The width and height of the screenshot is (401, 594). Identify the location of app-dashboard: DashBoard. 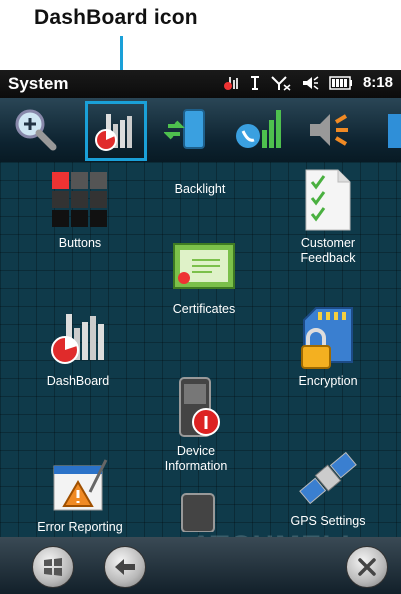
(78, 347).